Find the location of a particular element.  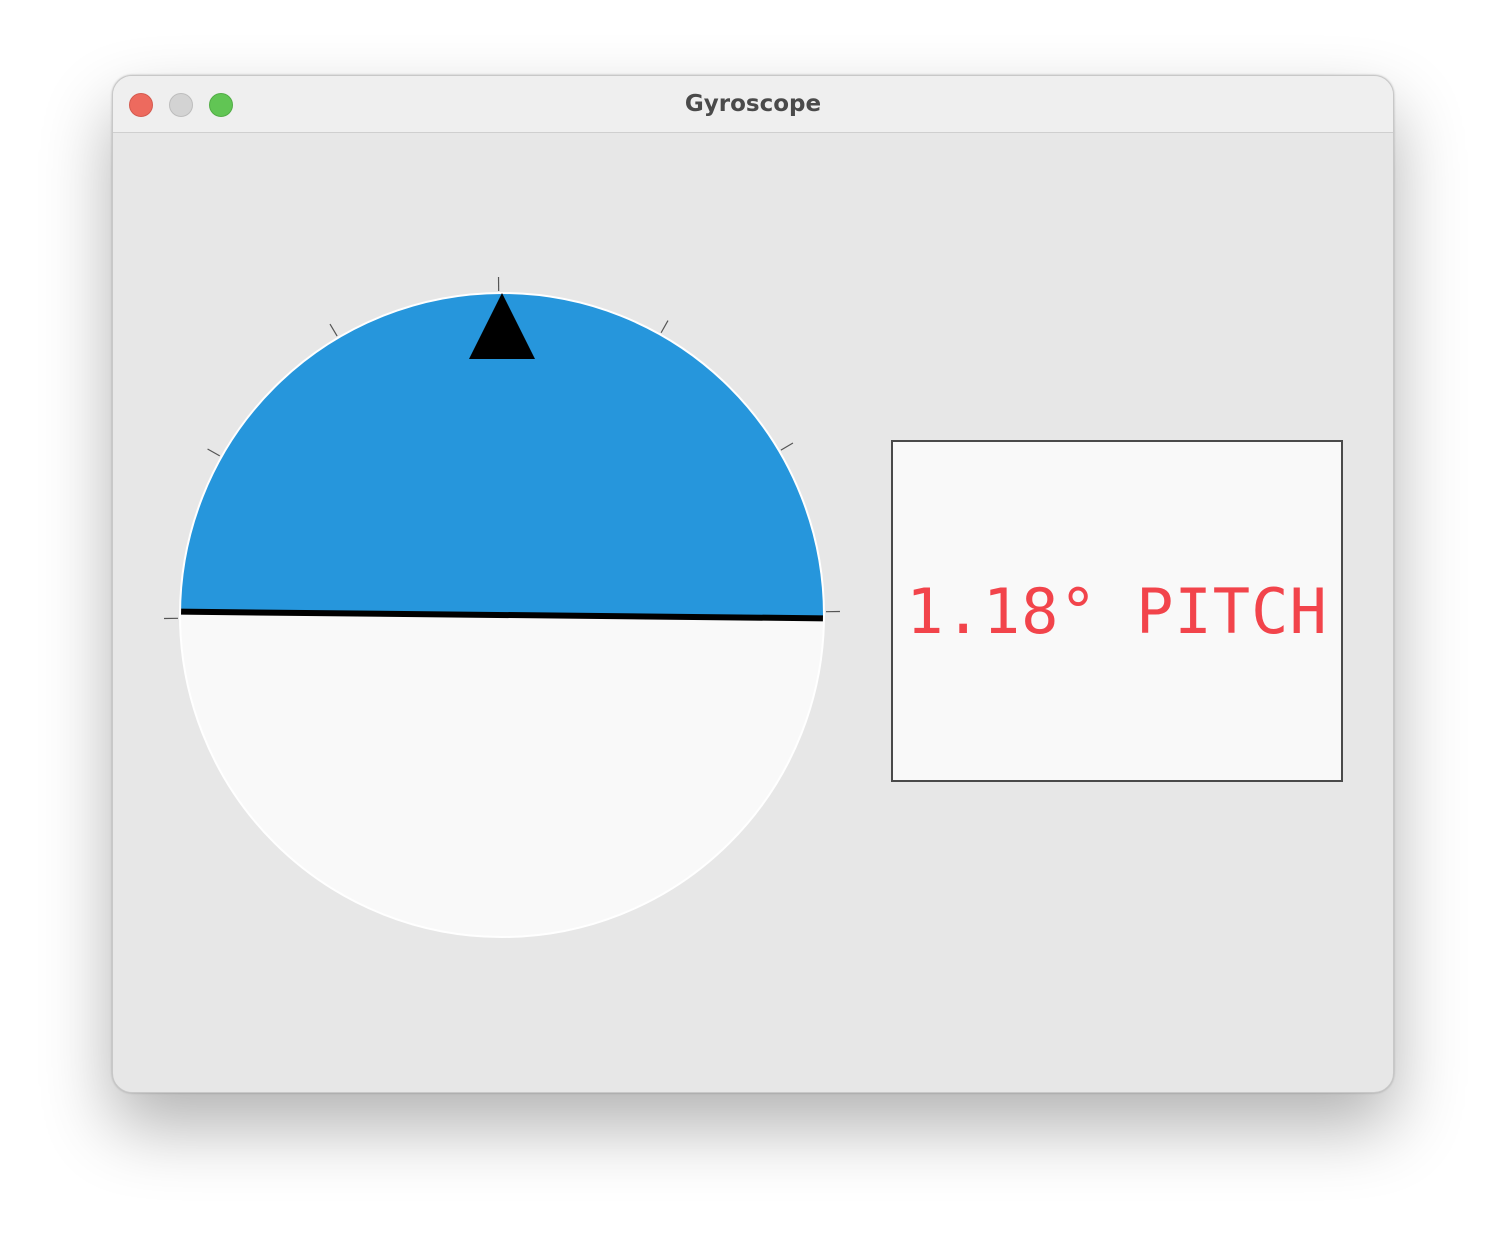

pitch-readout-value: 1.18° PITCH is located at coordinates (1117, 611).